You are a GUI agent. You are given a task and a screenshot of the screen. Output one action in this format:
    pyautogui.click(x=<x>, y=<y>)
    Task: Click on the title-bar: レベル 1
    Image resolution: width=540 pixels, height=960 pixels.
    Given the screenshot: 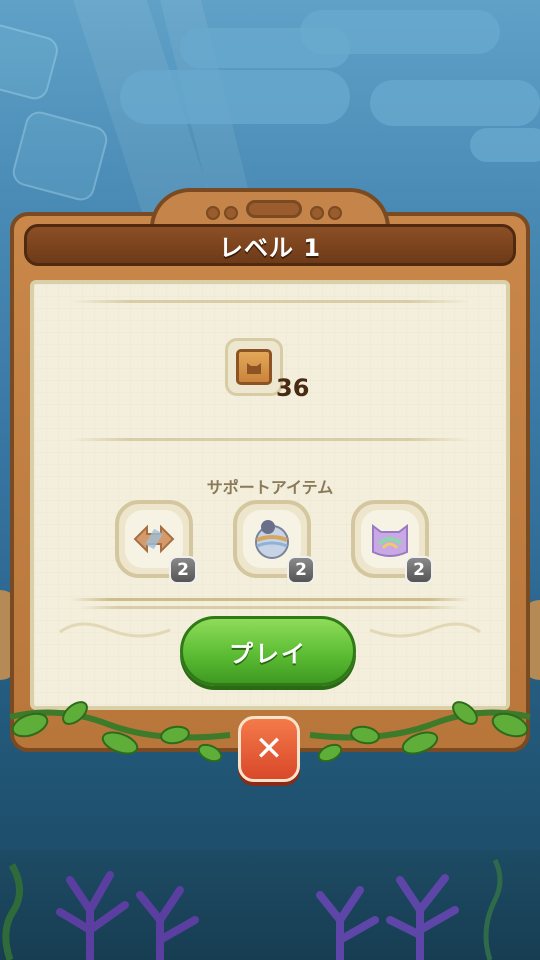 What is the action you would take?
    pyautogui.click(x=270, y=245)
    